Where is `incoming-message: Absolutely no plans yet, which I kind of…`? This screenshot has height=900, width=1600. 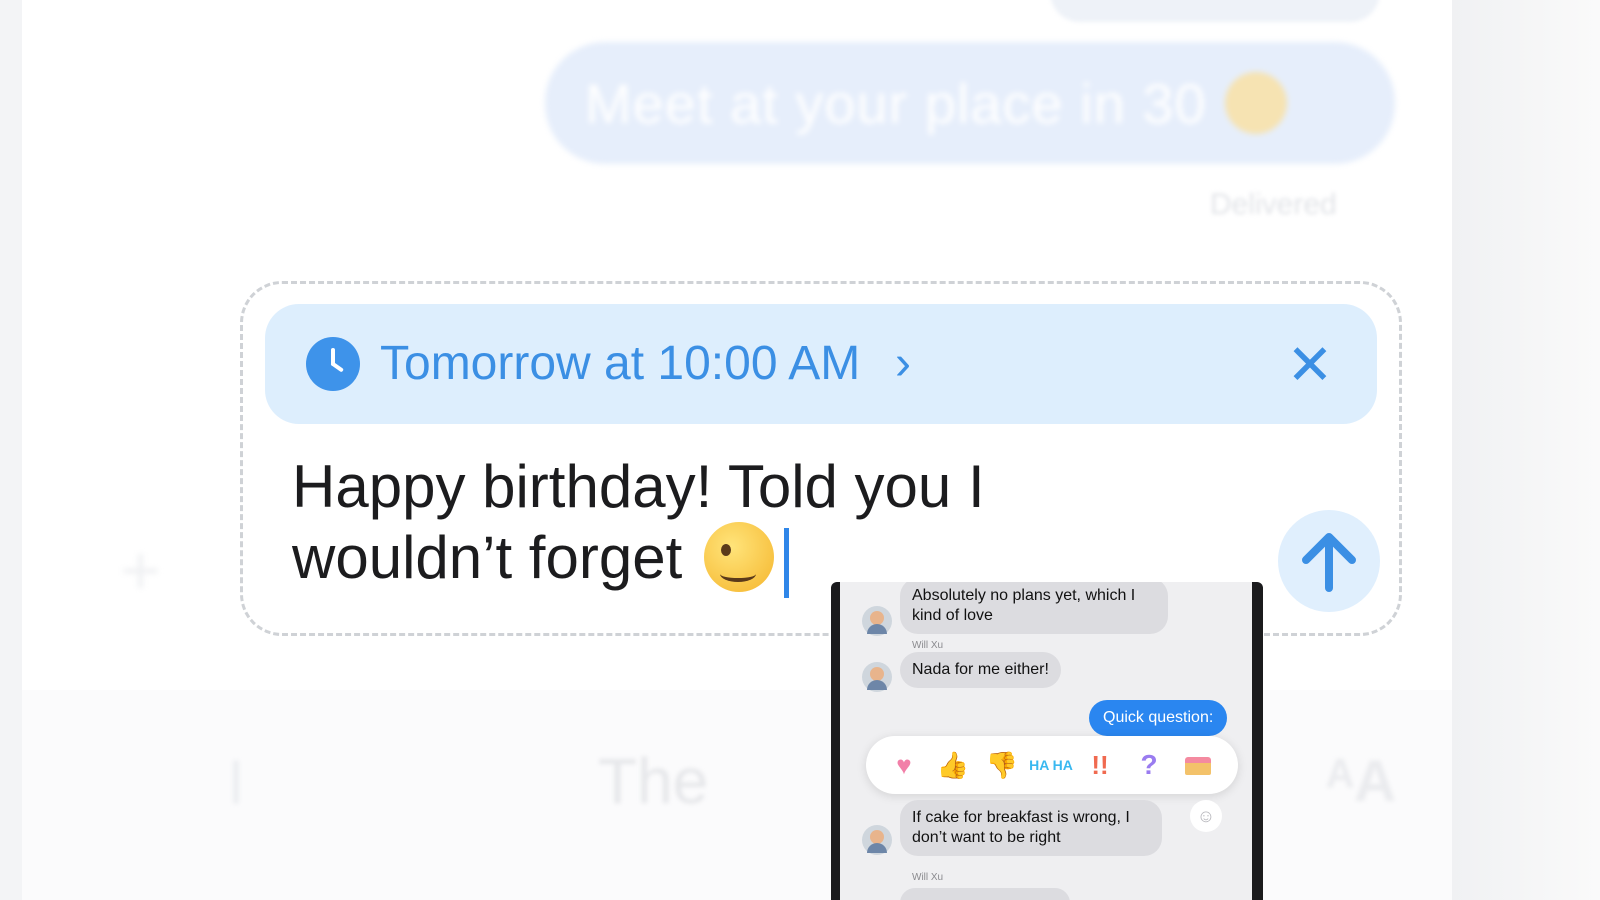
incoming-message: Absolutely no plans yet, which I kind of… is located at coordinates (1034, 608).